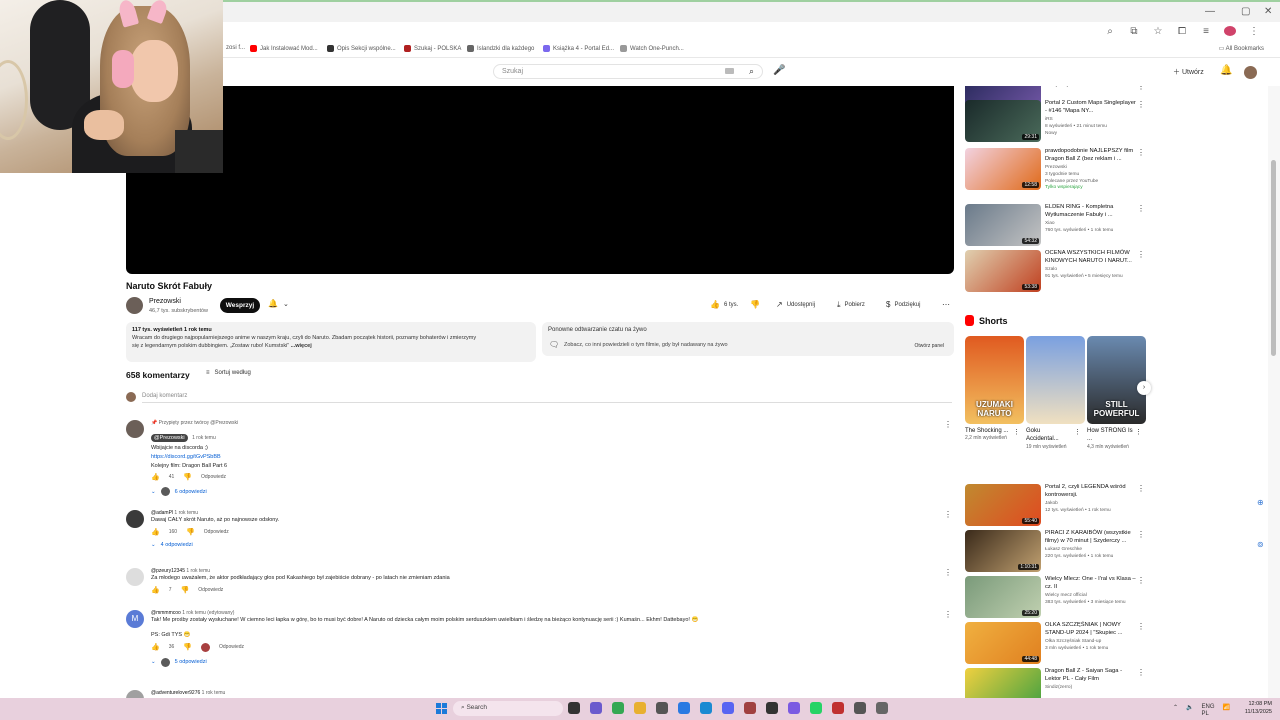 The height and width of the screenshot is (720, 1280). I want to click on create-button: ＋ Utwórz, so click(1188, 72).